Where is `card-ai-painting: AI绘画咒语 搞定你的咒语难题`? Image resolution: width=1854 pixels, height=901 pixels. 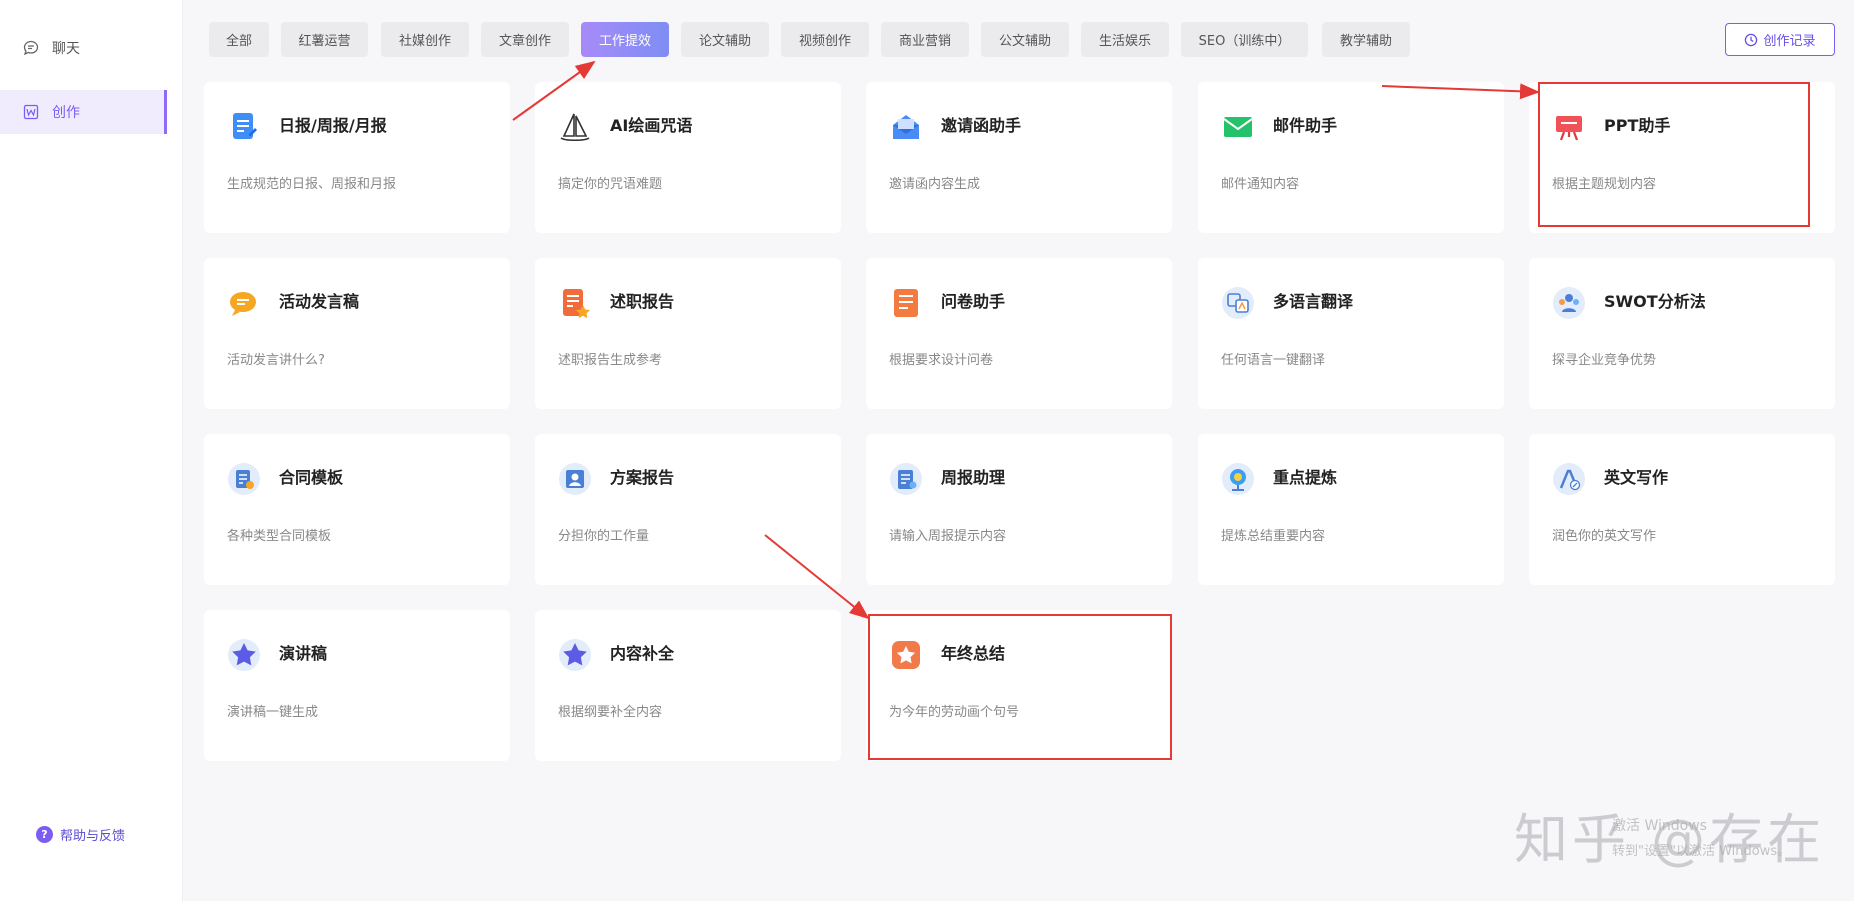 card-ai-painting: AI绘画咒语 搞定你的咒语难题 is located at coordinates (688, 157).